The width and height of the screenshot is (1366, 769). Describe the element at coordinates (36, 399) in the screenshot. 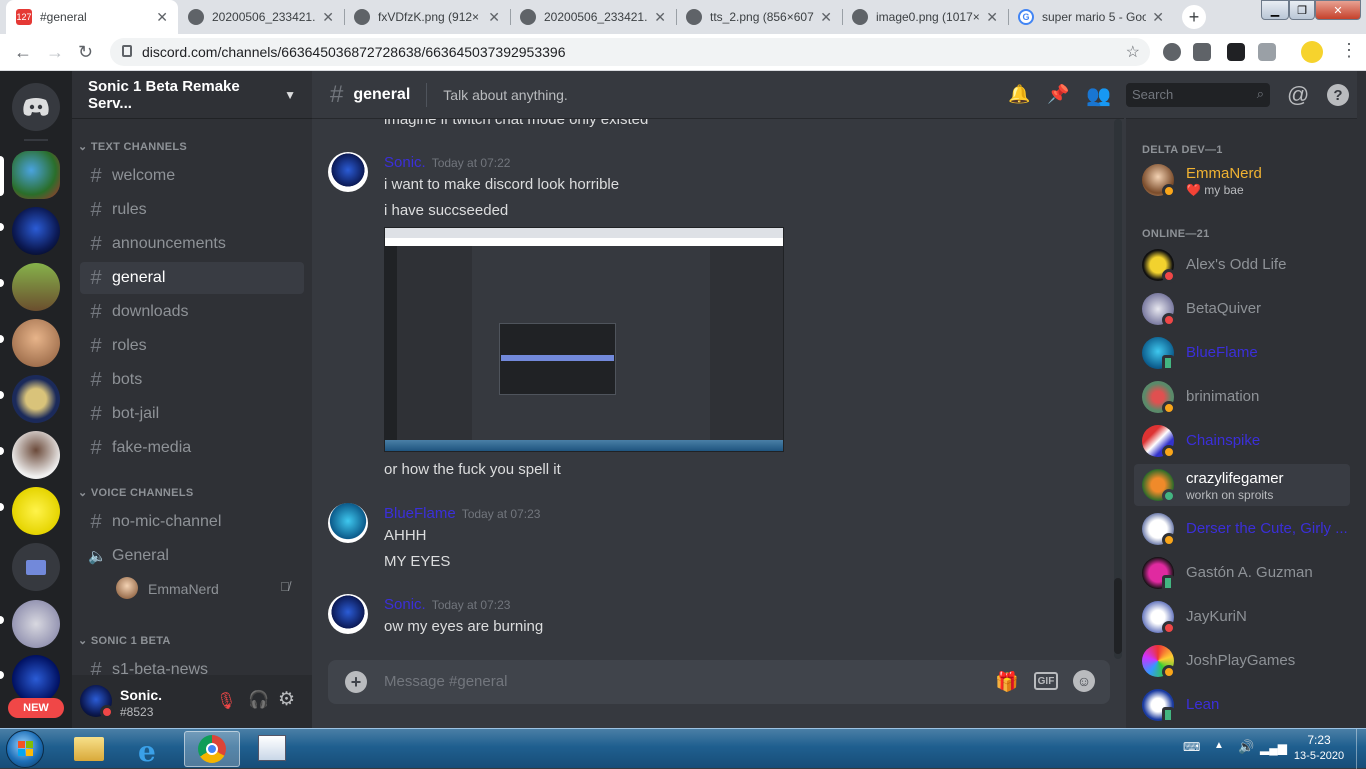

I see `server-seal` at that location.